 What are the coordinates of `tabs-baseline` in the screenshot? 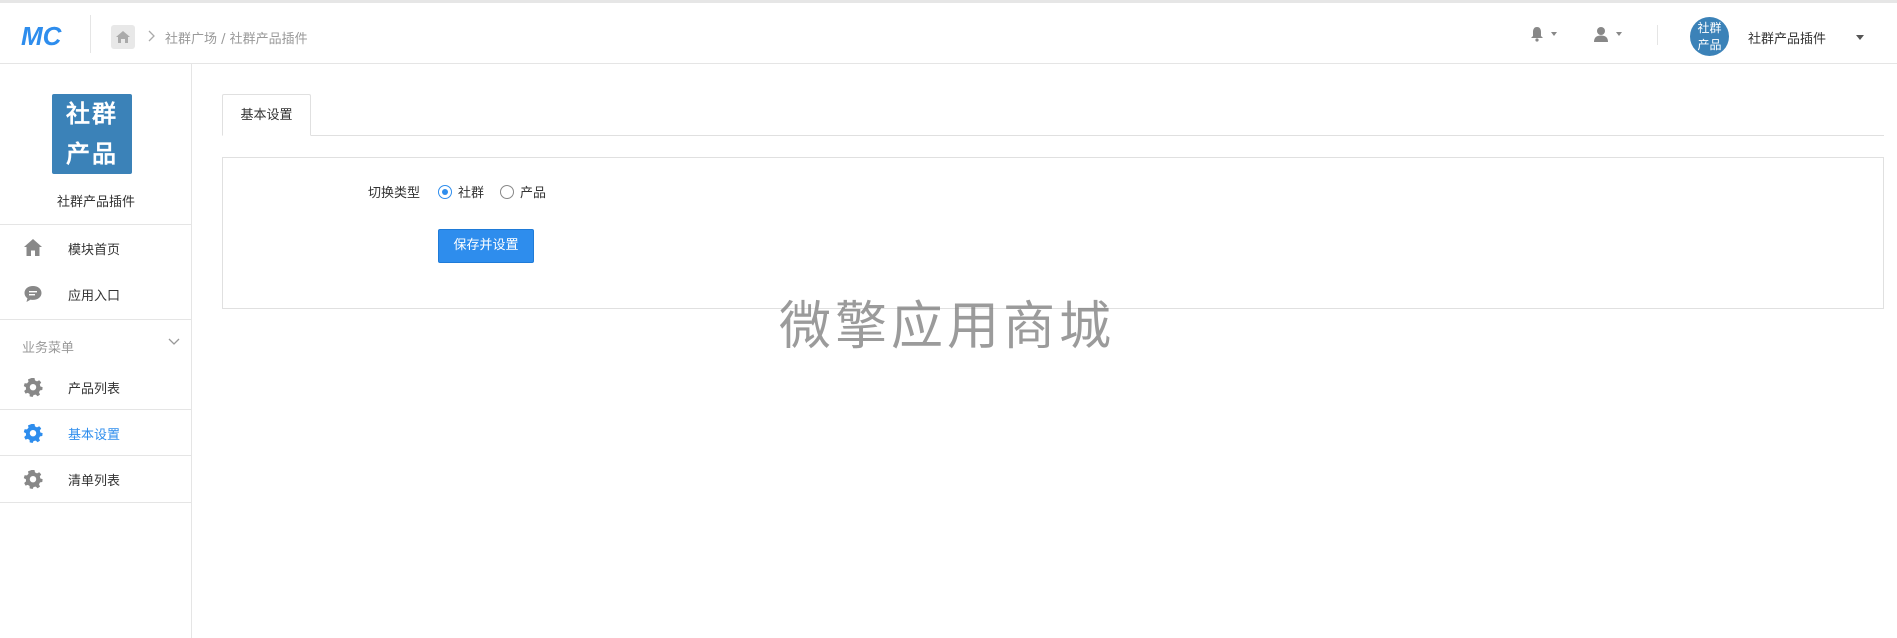 It's located at (1053, 135).